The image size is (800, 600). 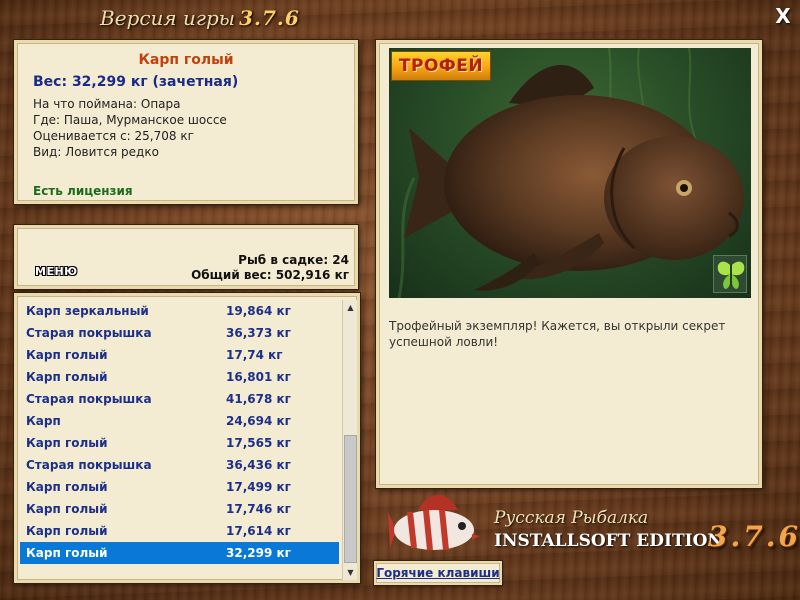 I want to click on title-label: Версия игры, so click(x=168, y=18).